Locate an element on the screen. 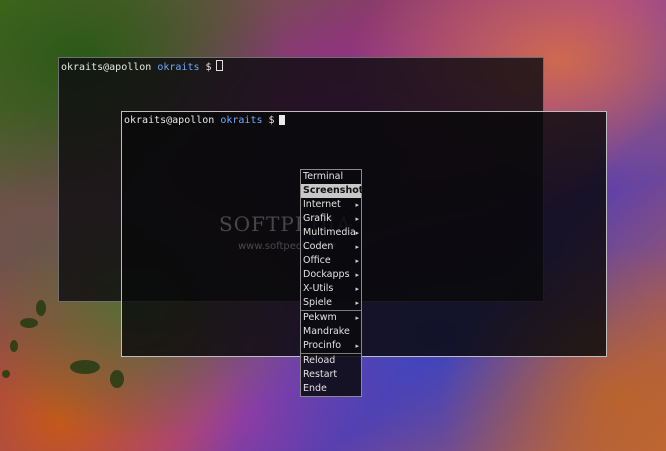  menu-item-spiele: Spiele ▸ is located at coordinates (331, 303).